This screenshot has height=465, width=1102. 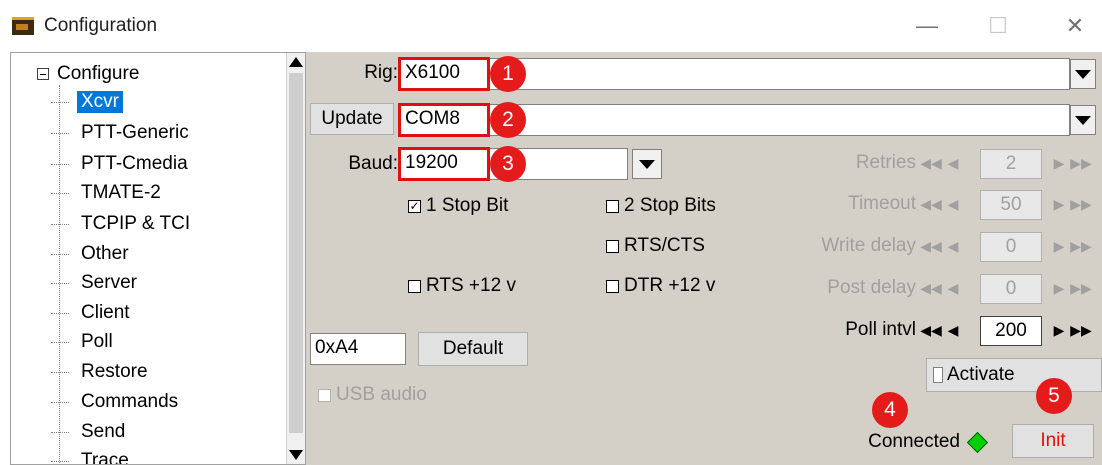 I want to click on timeout-increase-icon: ▶, so click(x=1059, y=204).